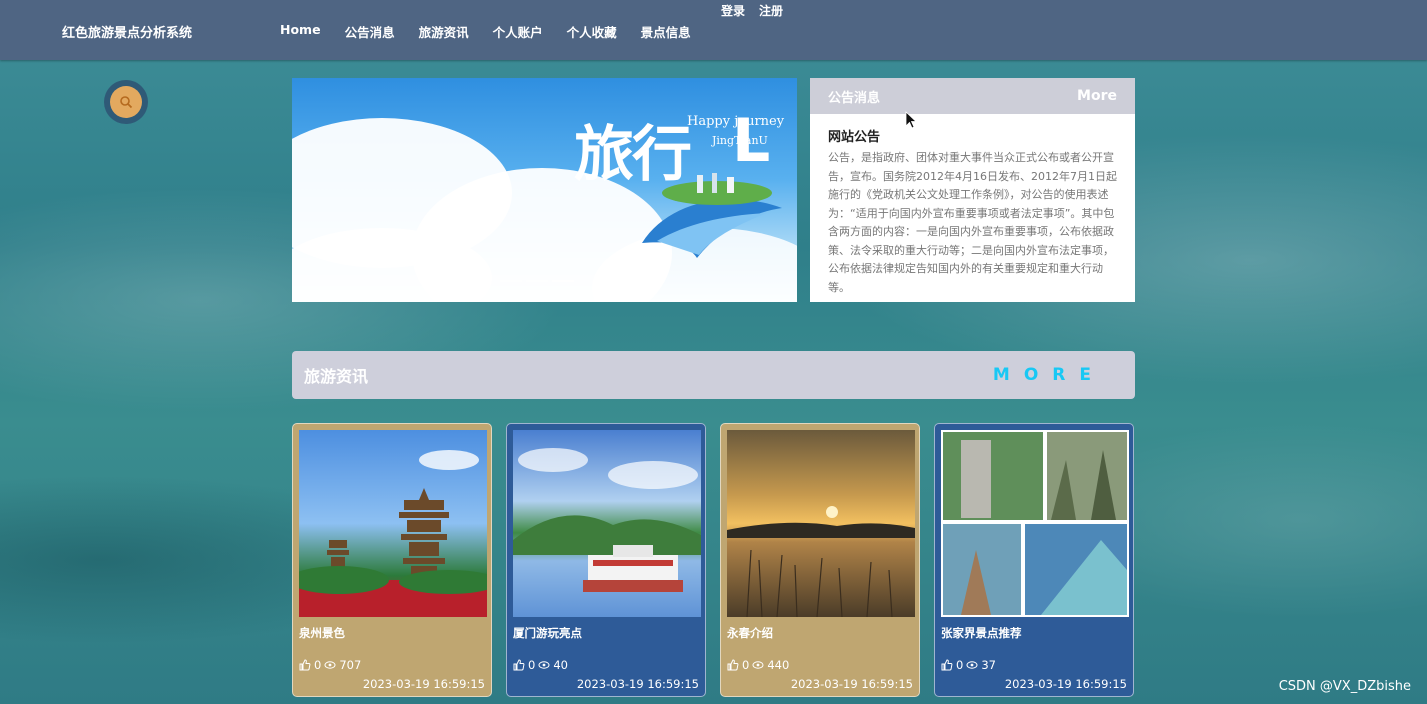 Image resolution: width=1427 pixels, height=704 pixels. What do you see at coordinates (336, 376) in the screenshot?
I see `news-section-title: 旅游资讯` at bounding box center [336, 376].